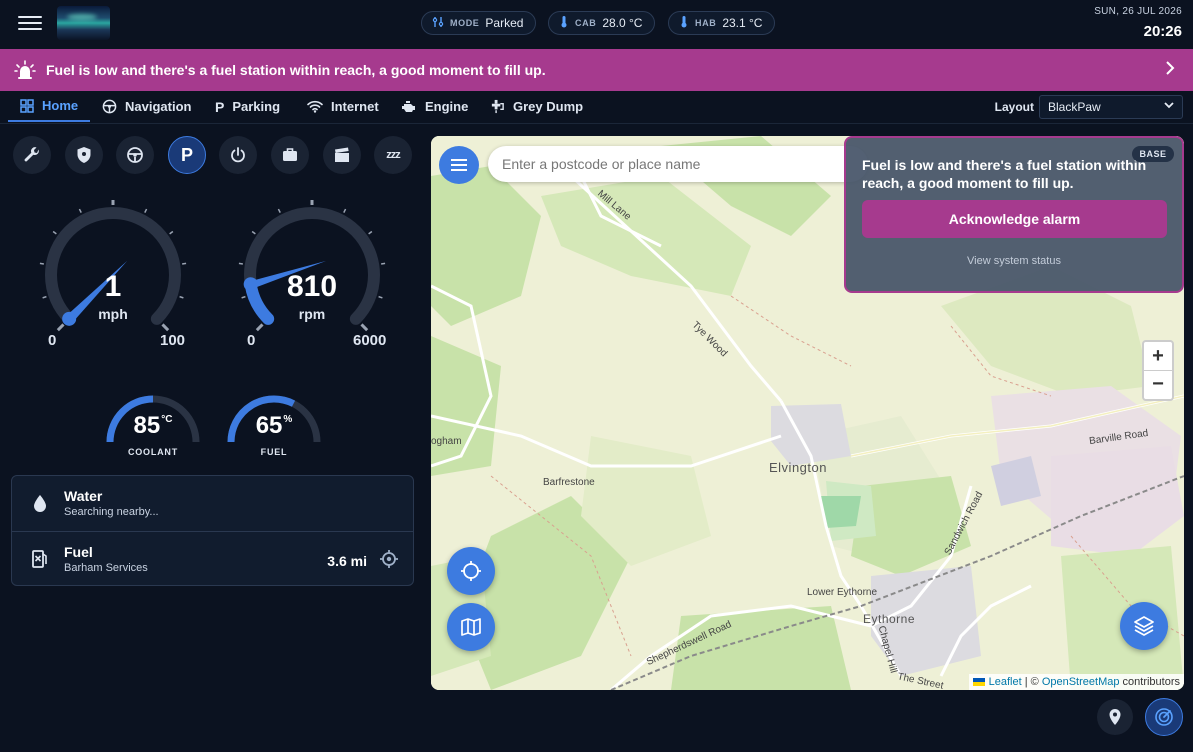  What do you see at coordinates (1153, 154) in the screenshot?
I see `base-badge: BASE` at bounding box center [1153, 154].